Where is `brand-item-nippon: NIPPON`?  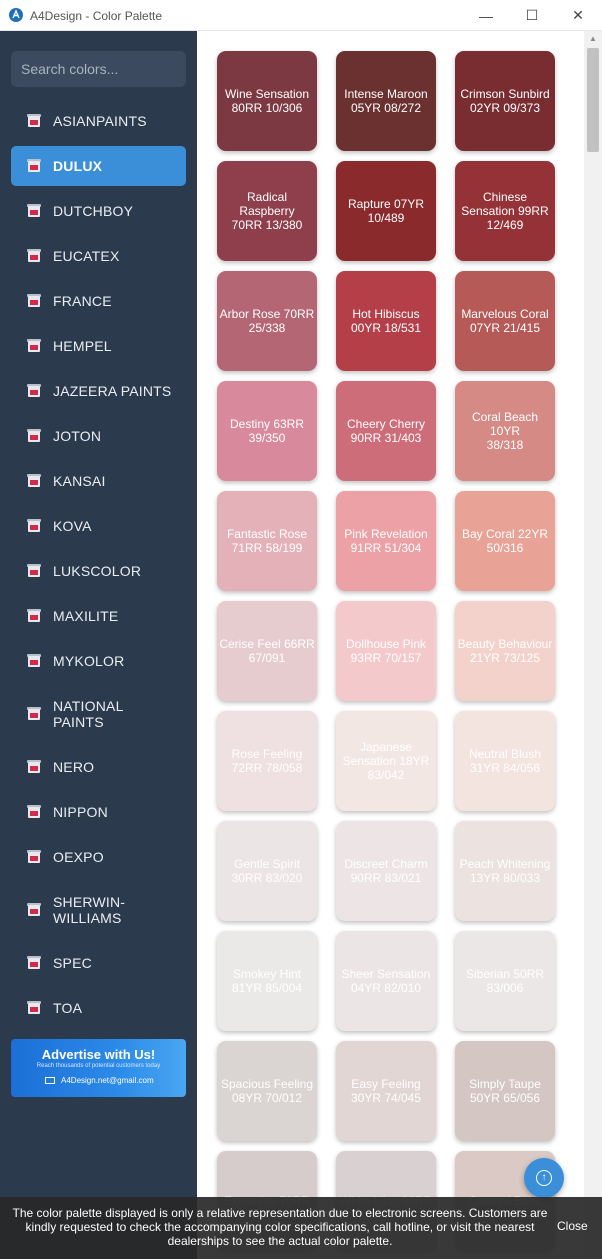
brand-item-nippon: NIPPON is located at coordinates (98, 812).